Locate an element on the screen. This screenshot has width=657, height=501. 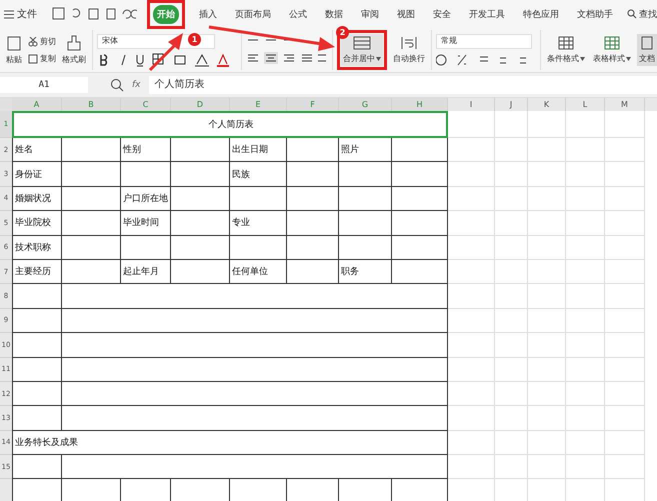
grid-icon is located at coordinates (566, 43).